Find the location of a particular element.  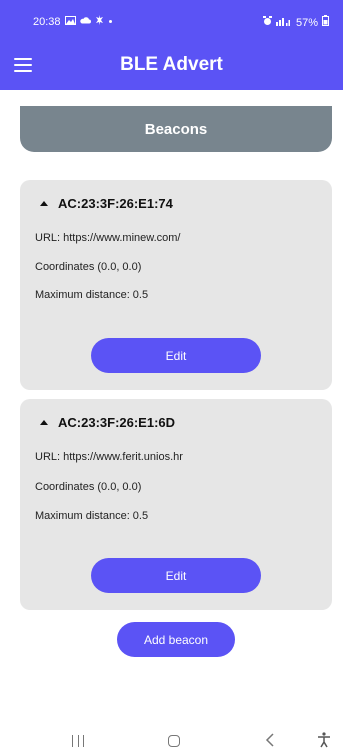

beacons-tab: Beacons is located at coordinates (176, 129).